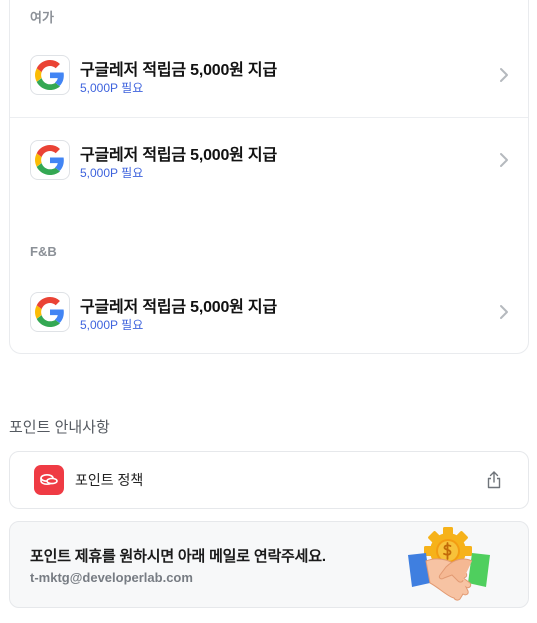 This screenshot has height=623, width=537. What do you see at coordinates (42, 17) in the screenshot?
I see `section-label-leisure: 여가` at bounding box center [42, 17].